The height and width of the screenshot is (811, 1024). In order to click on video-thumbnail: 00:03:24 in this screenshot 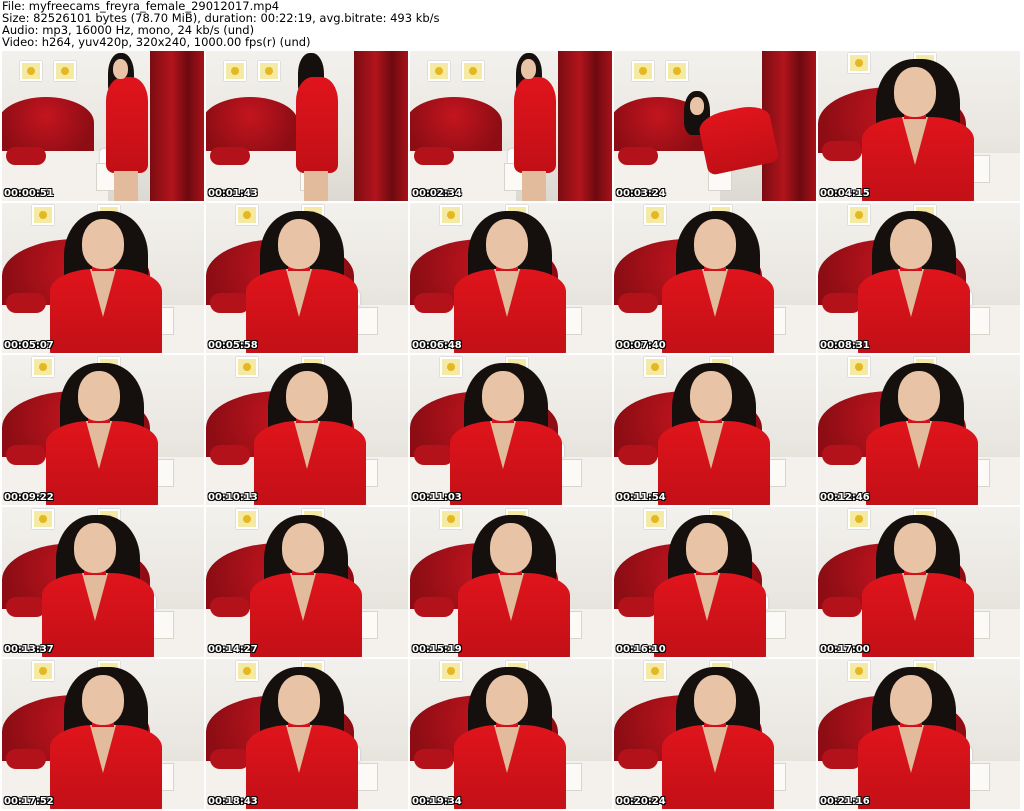, I will do `click(715, 126)`.